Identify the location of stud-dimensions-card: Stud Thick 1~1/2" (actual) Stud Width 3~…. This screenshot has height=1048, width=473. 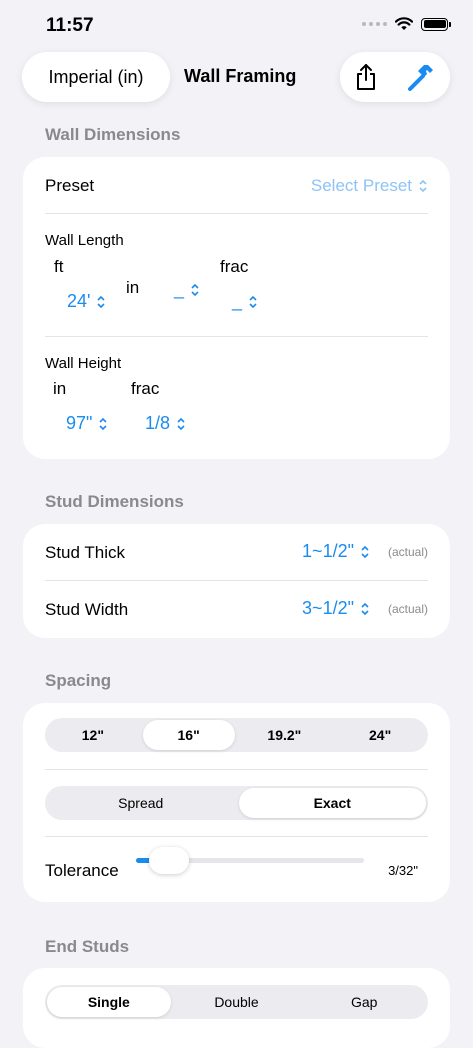
(236, 581).